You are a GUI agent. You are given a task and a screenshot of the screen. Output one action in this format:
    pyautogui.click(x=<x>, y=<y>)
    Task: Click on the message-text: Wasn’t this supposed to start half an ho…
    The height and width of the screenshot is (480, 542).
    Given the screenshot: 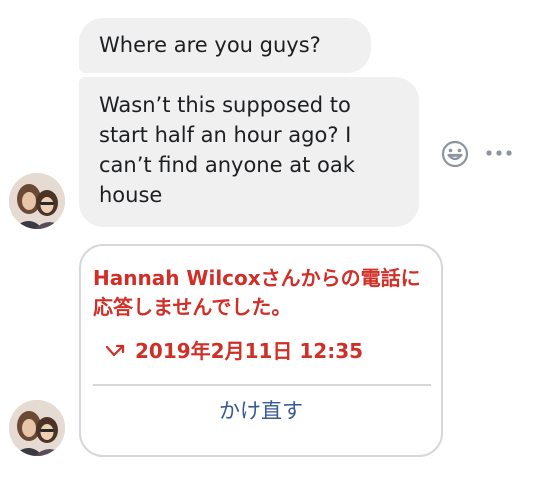 What is the action you would take?
    pyautogui.click(x=227, y=150)
    